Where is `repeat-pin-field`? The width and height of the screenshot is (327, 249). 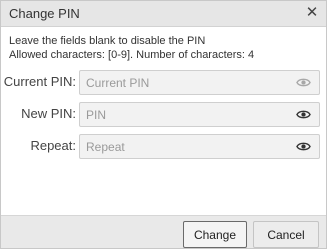
repeat-pin-field is located at coordinates (199, 146).